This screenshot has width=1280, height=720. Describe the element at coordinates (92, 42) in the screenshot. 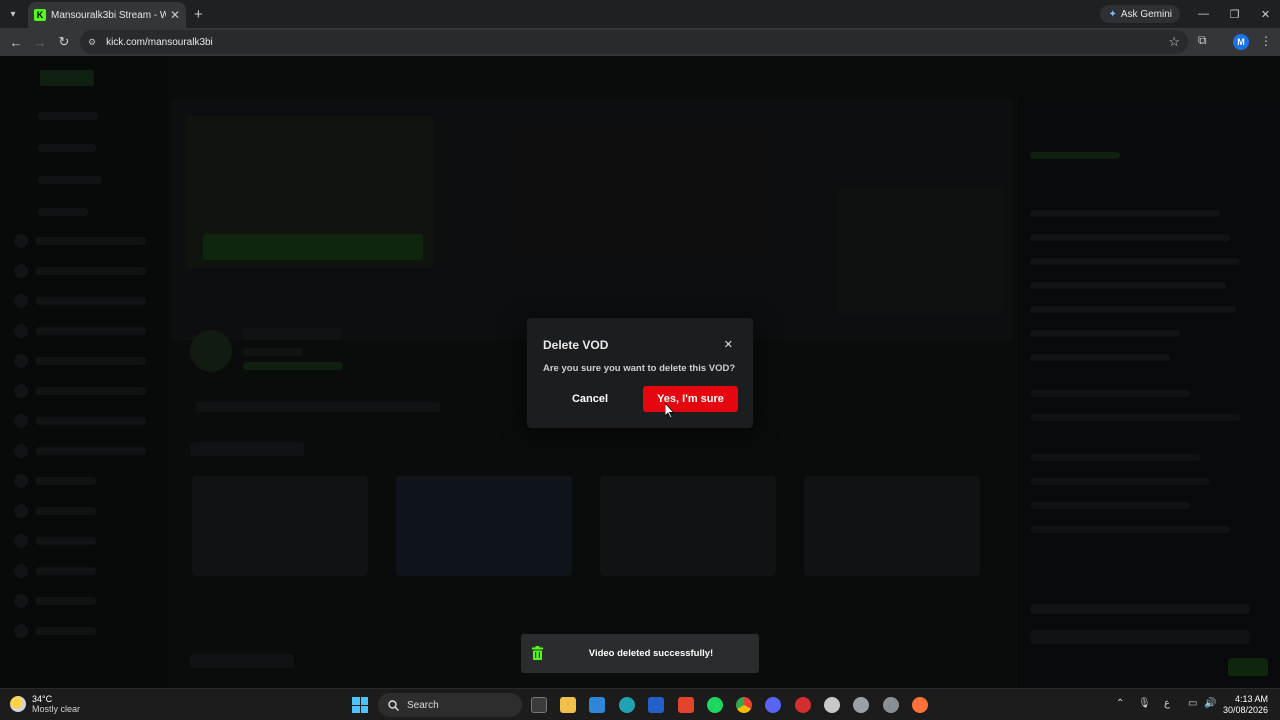

I see `site-info-icon: ⚙` at that location.